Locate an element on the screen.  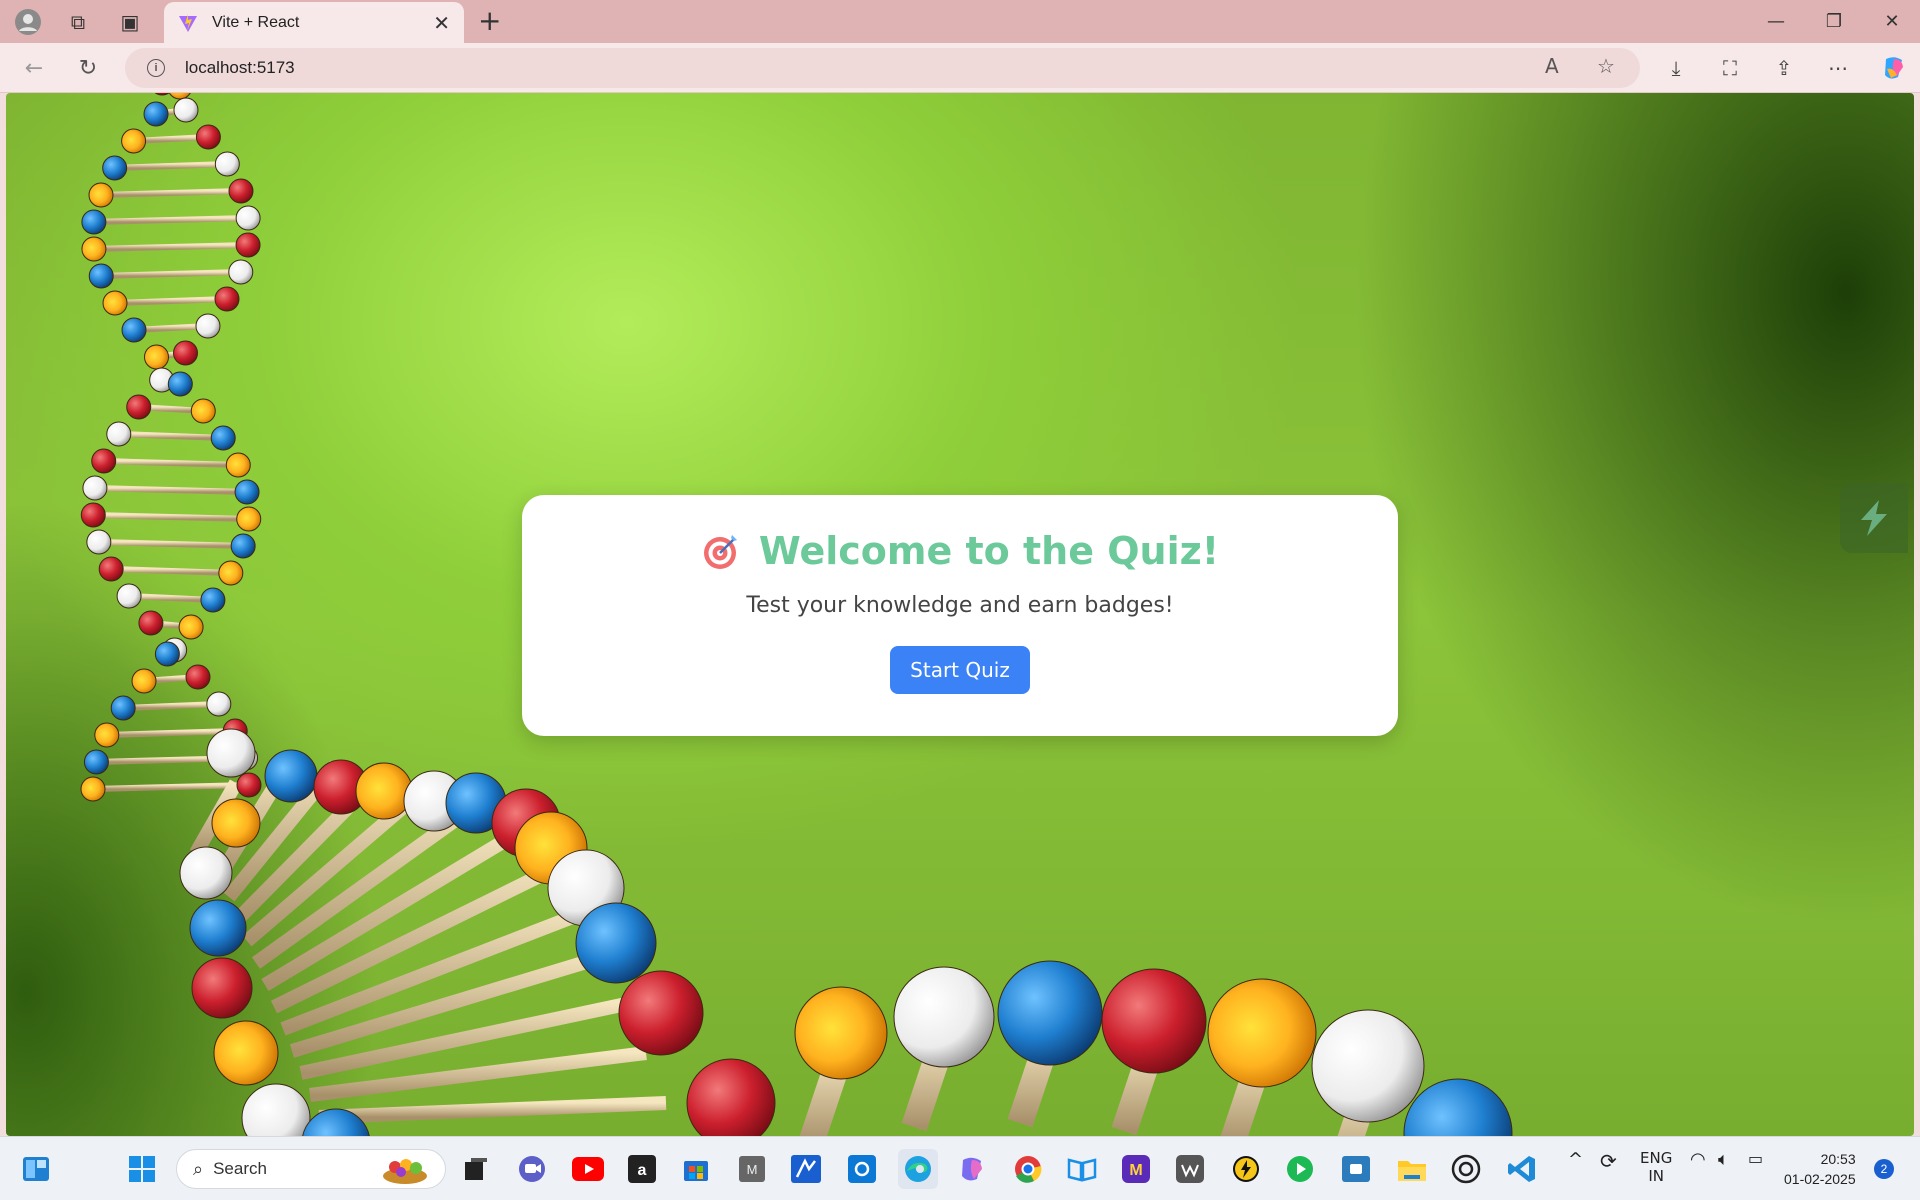
copilot-icon is located at coordinates (1894, 68).